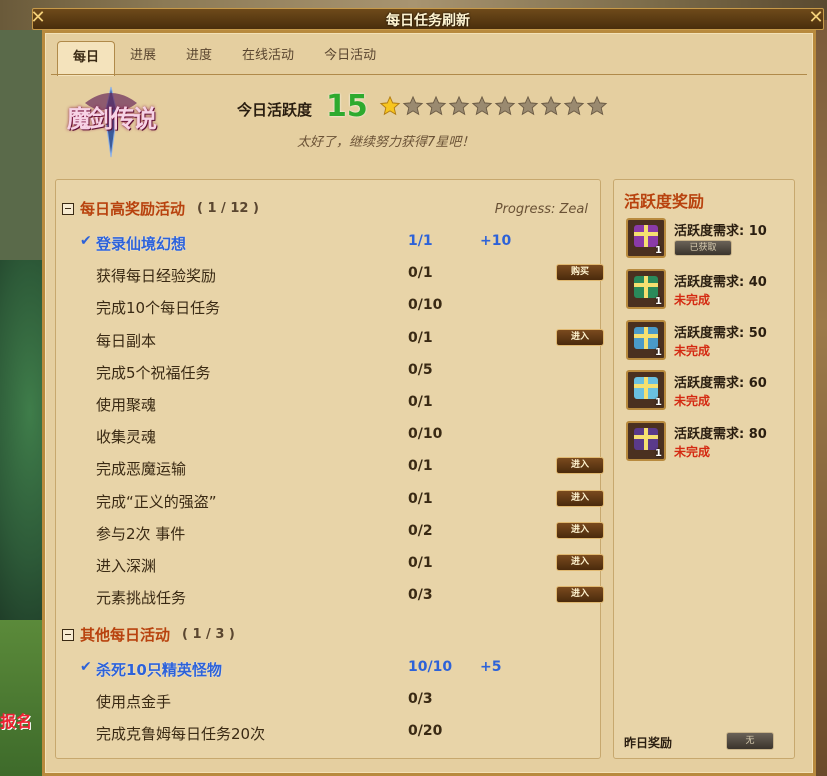 This screenshot has height=776, width=827. Describe the element at coordinates (330, 564) in the screenshot. I see `task-row: 进入深渊 0/1 进入` at that location.